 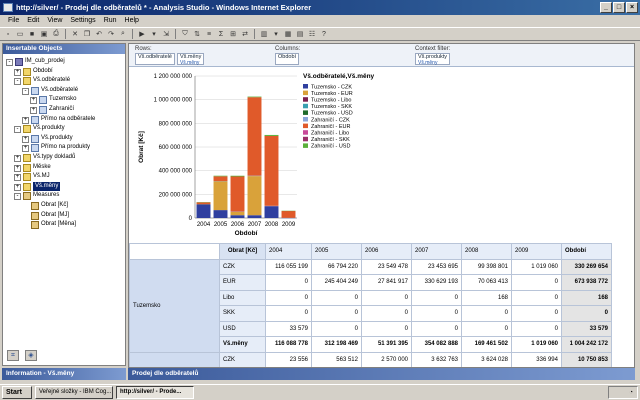 What do you see at coordinates (242, 251) in the screenshot?
I see `measure-header: Obrat [Kč]` at bounding box center [242, 251].